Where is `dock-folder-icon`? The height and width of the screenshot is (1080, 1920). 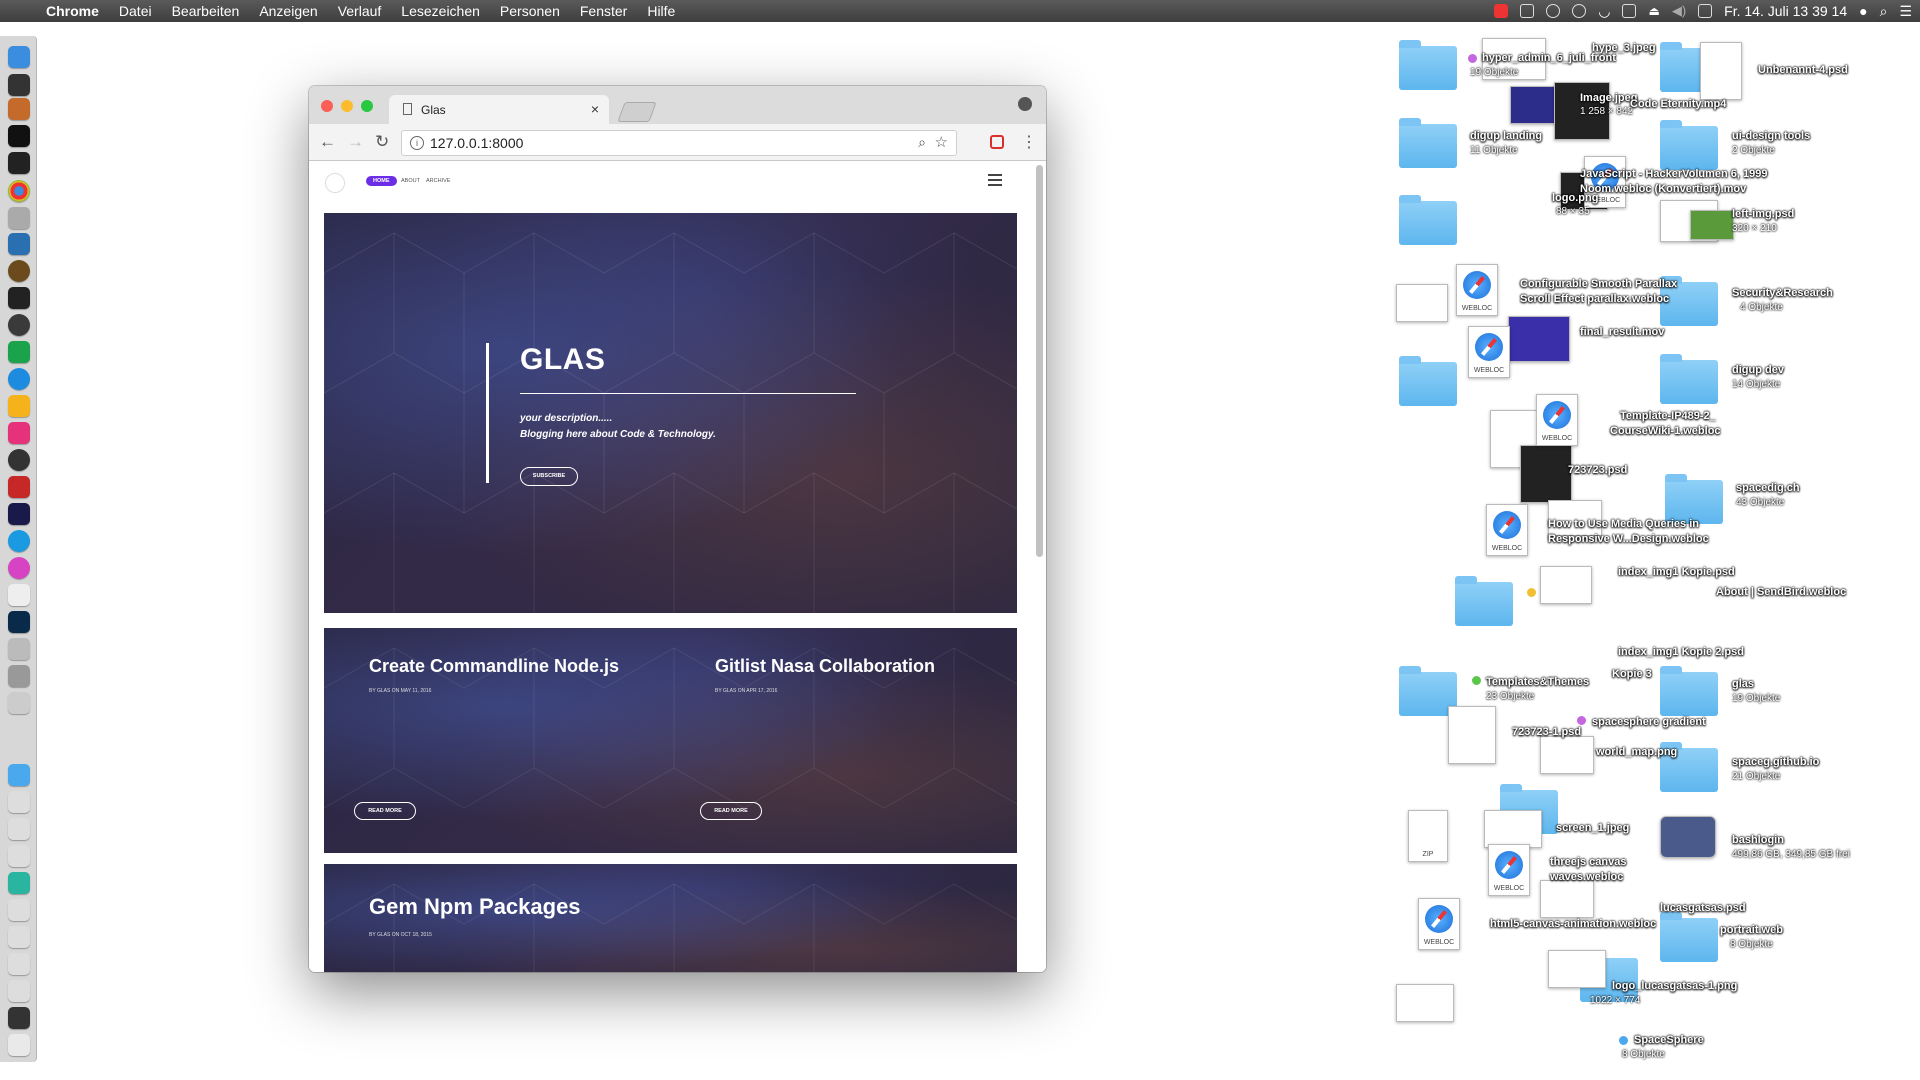 dock-folder-icon is located at coordinates (19, 775).